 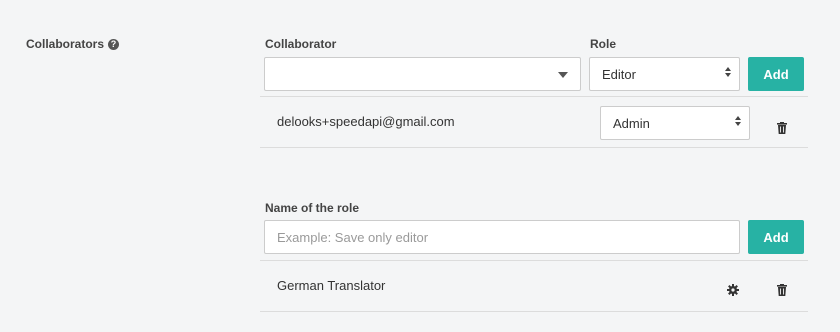 I want to click on add-collaborator-button: Add, so click(x=776, y=74).